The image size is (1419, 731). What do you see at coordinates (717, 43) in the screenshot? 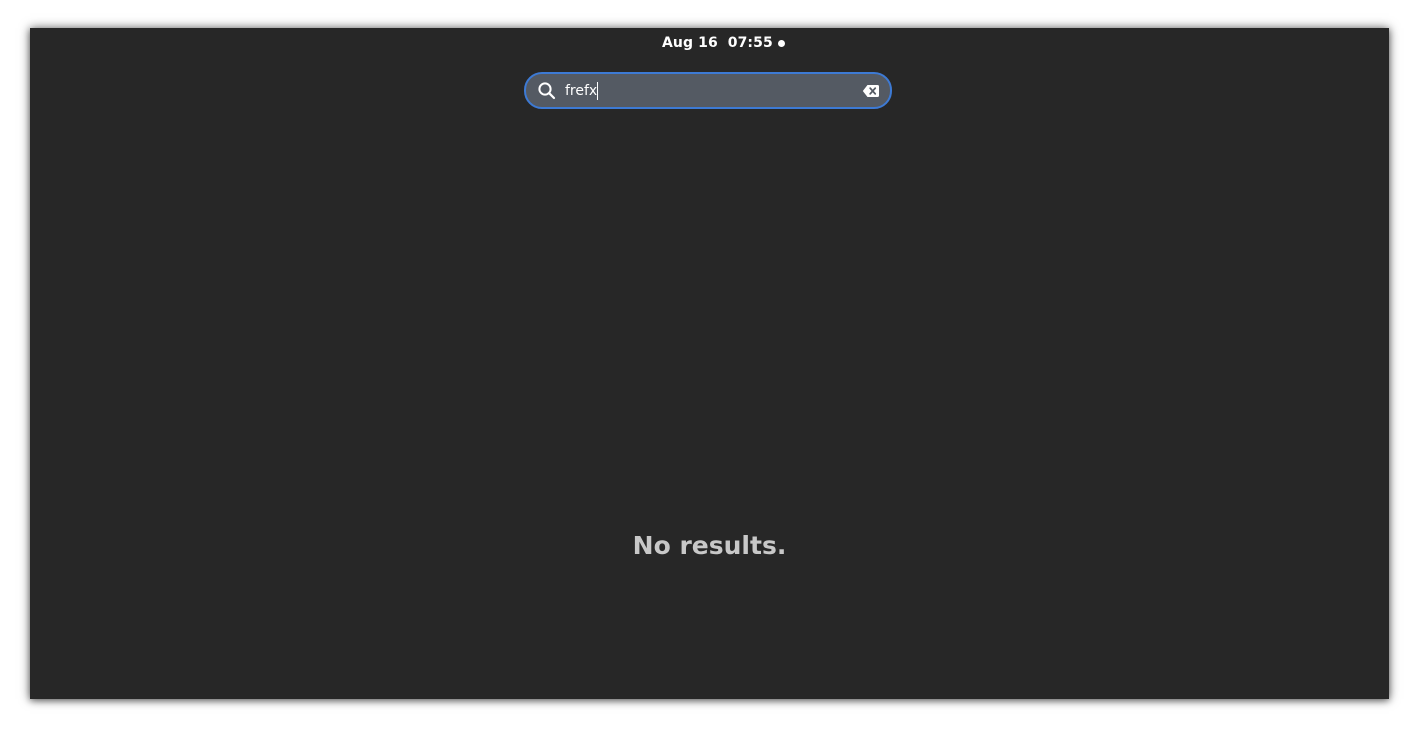
I see `date-time-clock: Aug 16 07:55` at bounding box center [717, 43].